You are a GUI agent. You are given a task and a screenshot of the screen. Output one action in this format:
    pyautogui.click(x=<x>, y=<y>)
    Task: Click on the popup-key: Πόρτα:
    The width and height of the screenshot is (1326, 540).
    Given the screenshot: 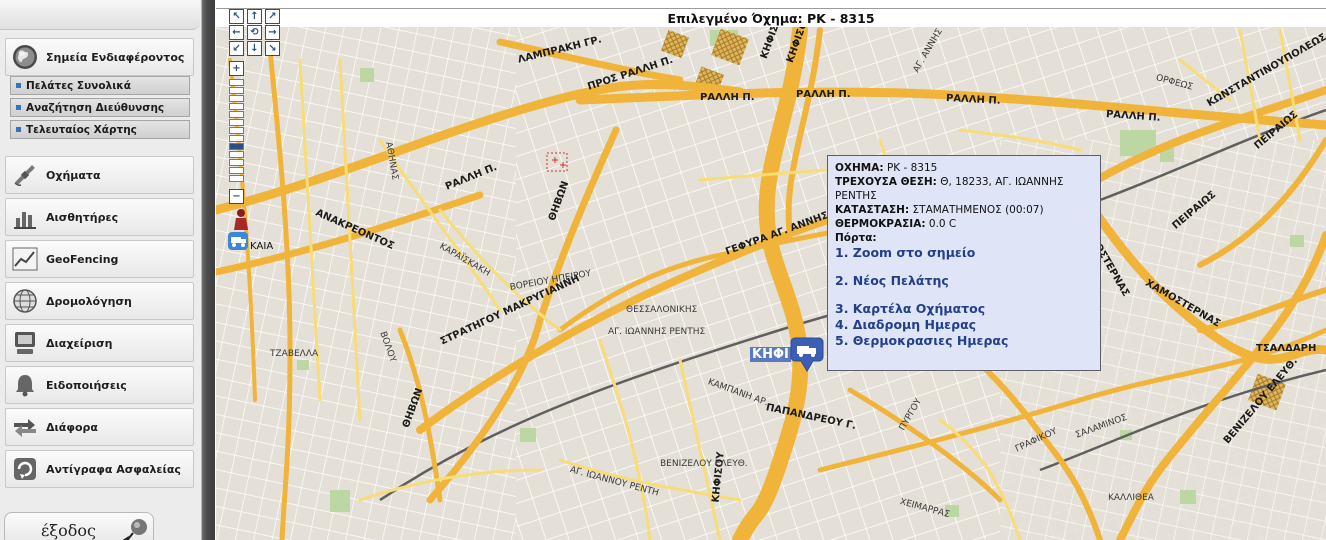 What is the action you would take?
    pyautogui.click(x=856, y=238)
    